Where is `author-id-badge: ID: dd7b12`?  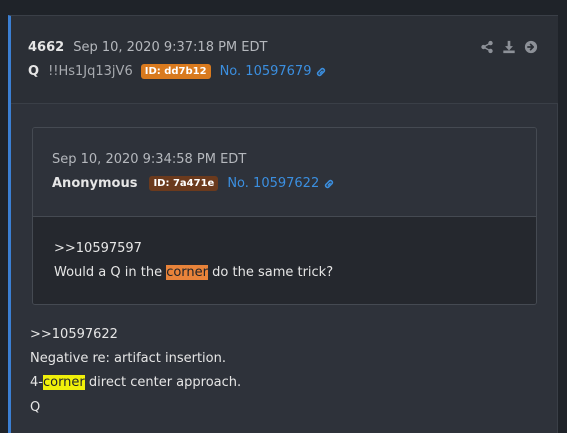
author-id-badge: ID: dd7b12 is located at coordinates (175, 71).